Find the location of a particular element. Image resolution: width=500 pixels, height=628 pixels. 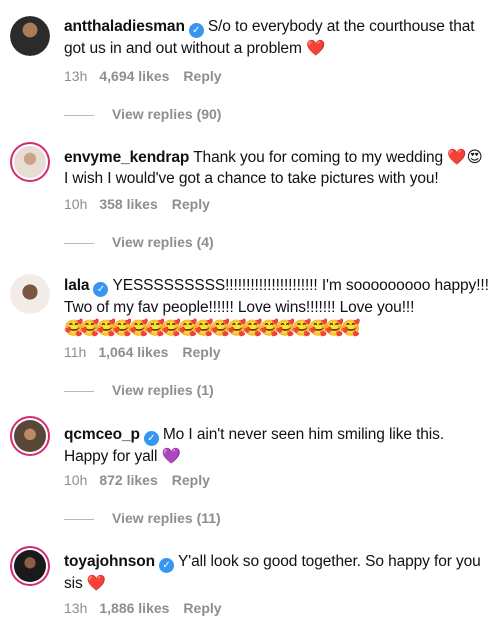

comment-username: qcmceo_p is located at coordinates (102, 434).